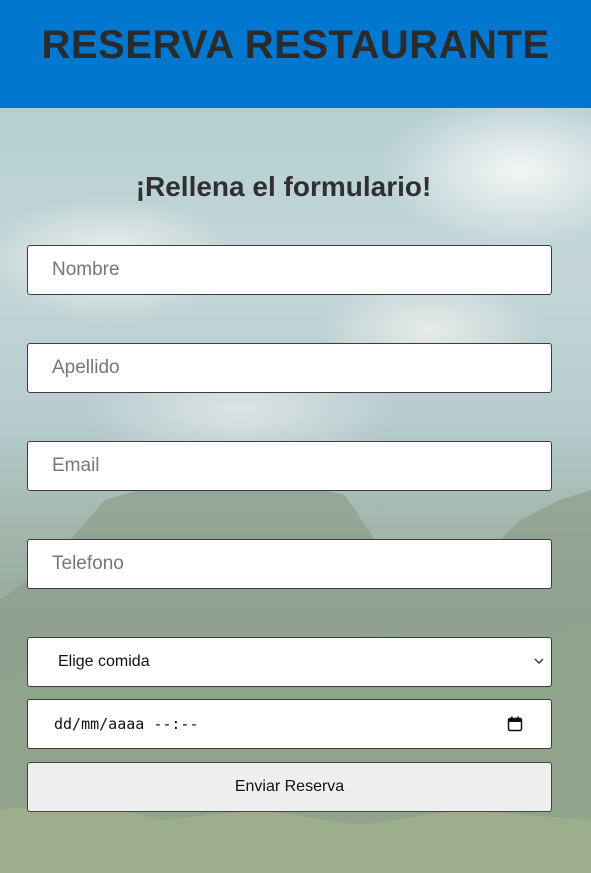 The height and width of the screenshot is (873, 591). Describe the element at coordinates (283, 186) in the screenshot. I see `form-heading: ¡Rellena el formulario!` at that location.